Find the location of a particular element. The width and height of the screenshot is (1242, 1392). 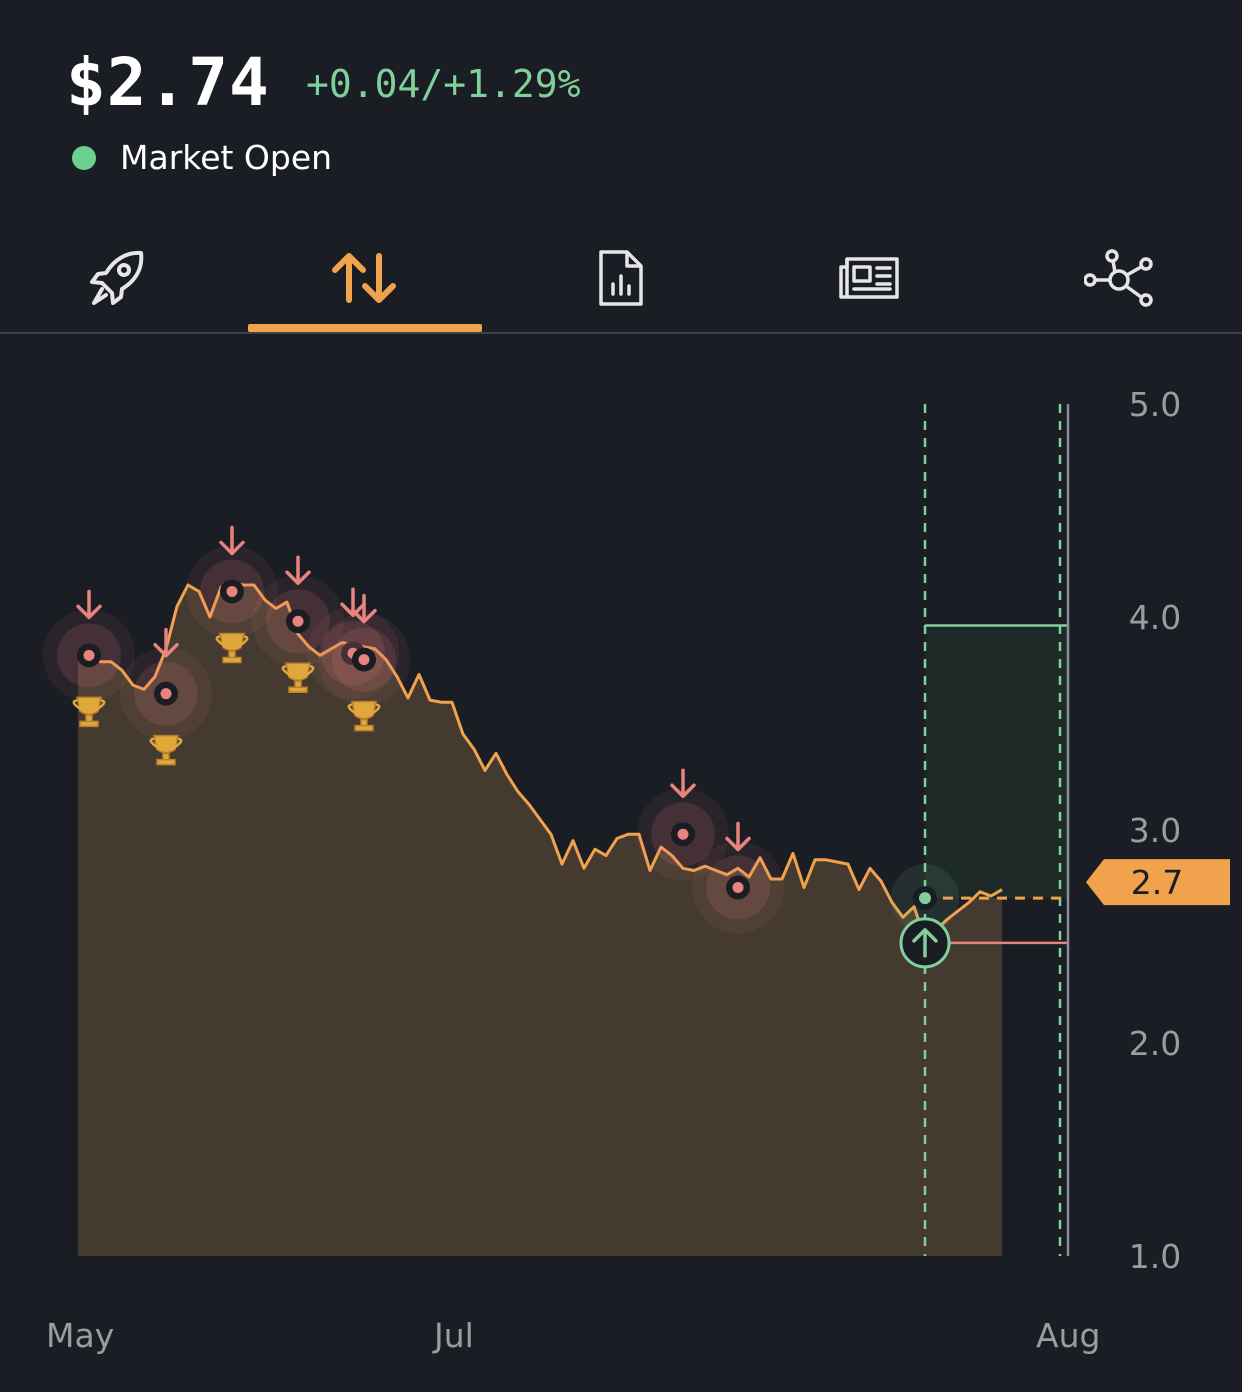

tab-bar is located at coordinates (621, 281).